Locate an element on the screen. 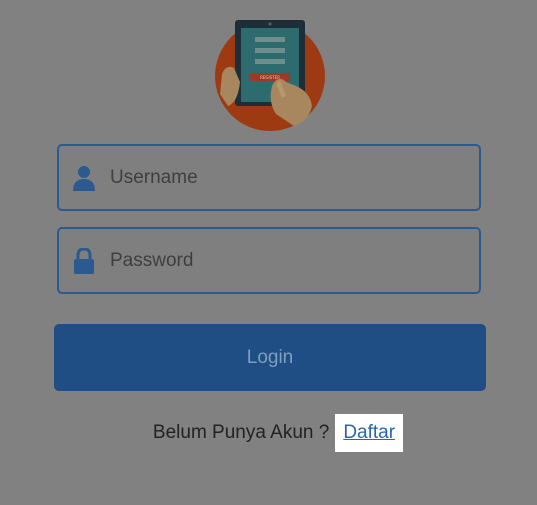  username-field is located at coordinates (269, 177).